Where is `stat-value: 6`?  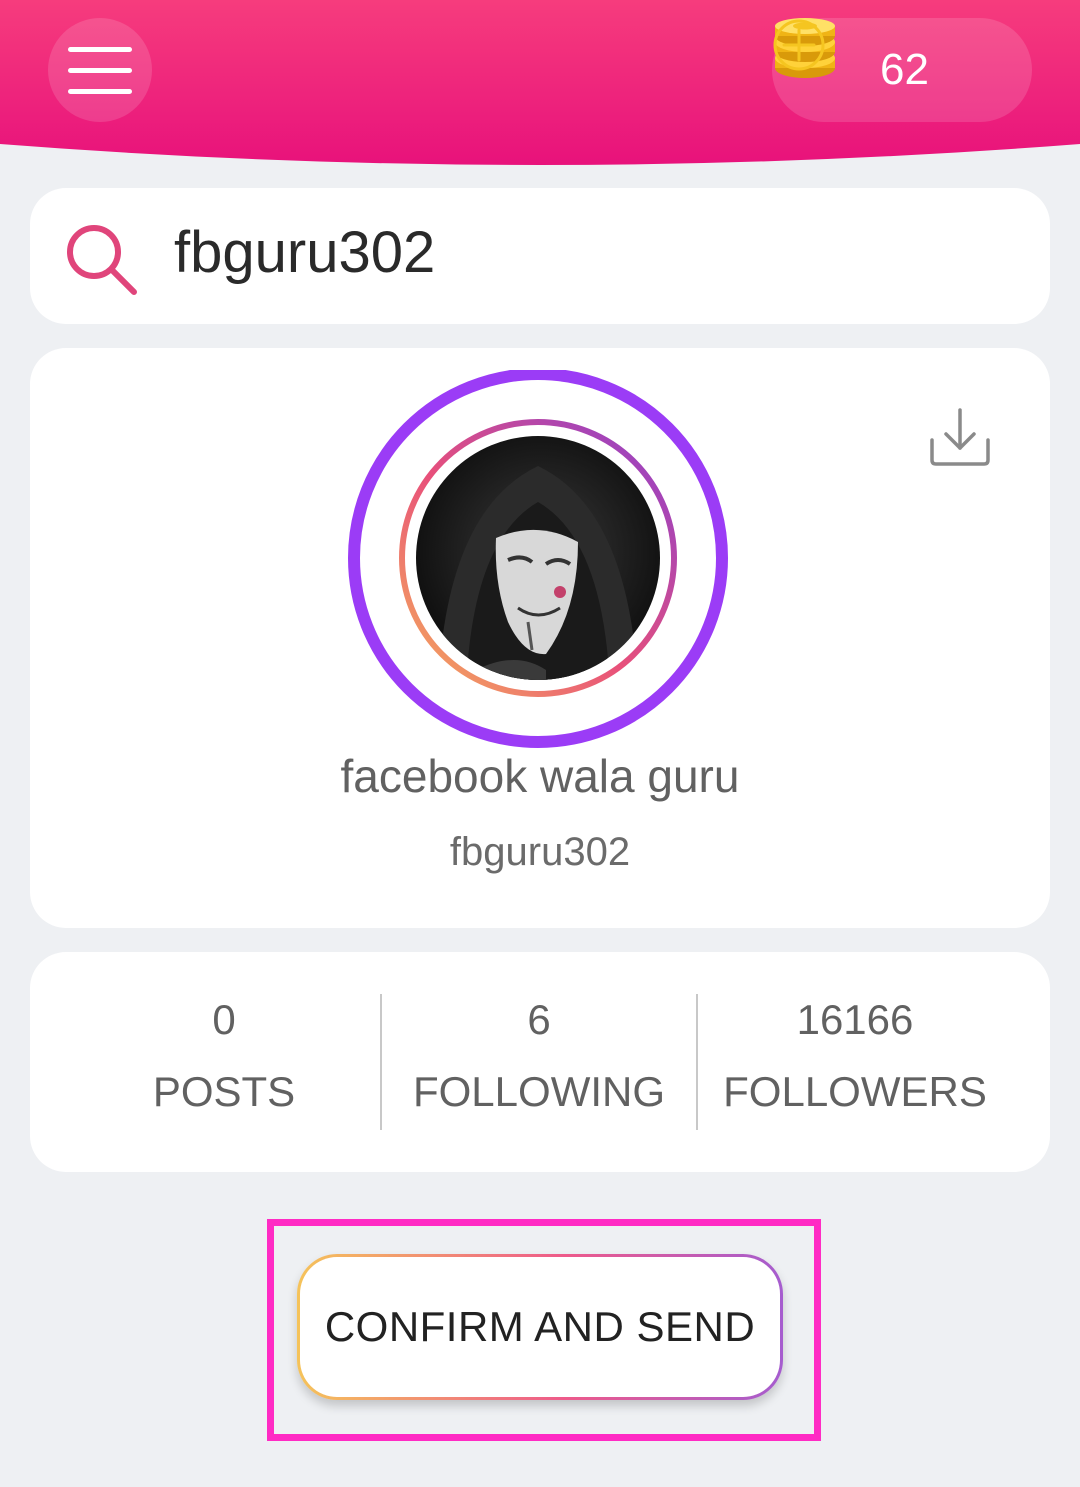
stat-value: 6 is located at coordinates (539, 1019).